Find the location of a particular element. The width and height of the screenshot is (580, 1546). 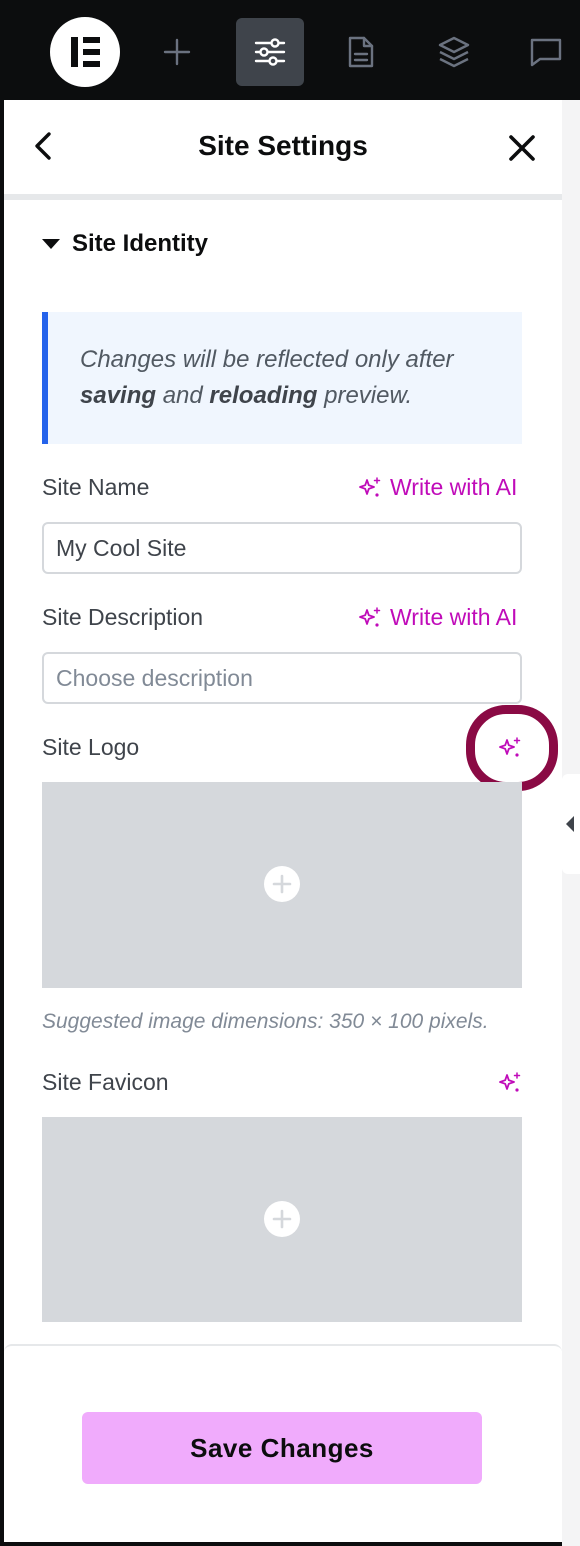

collapse-panel-button is located at coordinates (571, 824).